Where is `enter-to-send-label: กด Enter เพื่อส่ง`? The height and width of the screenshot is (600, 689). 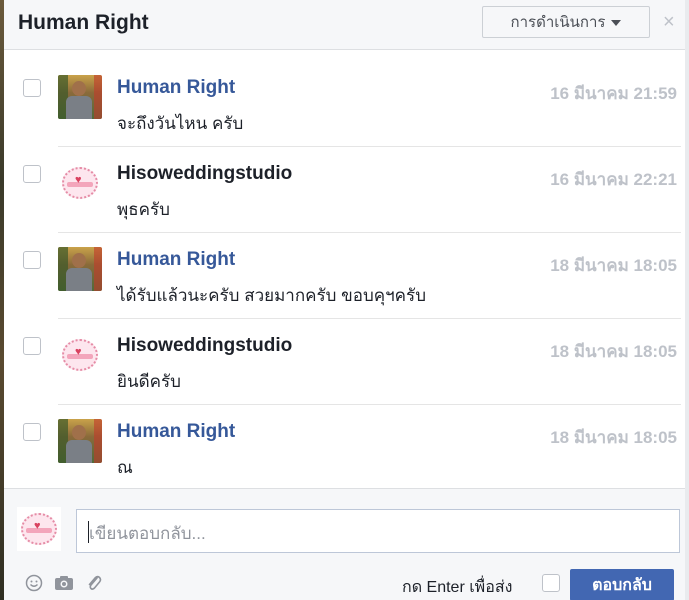 enter-to-send-label: กด Enter เพื่อส่ง is located at coordinates (457, 587).